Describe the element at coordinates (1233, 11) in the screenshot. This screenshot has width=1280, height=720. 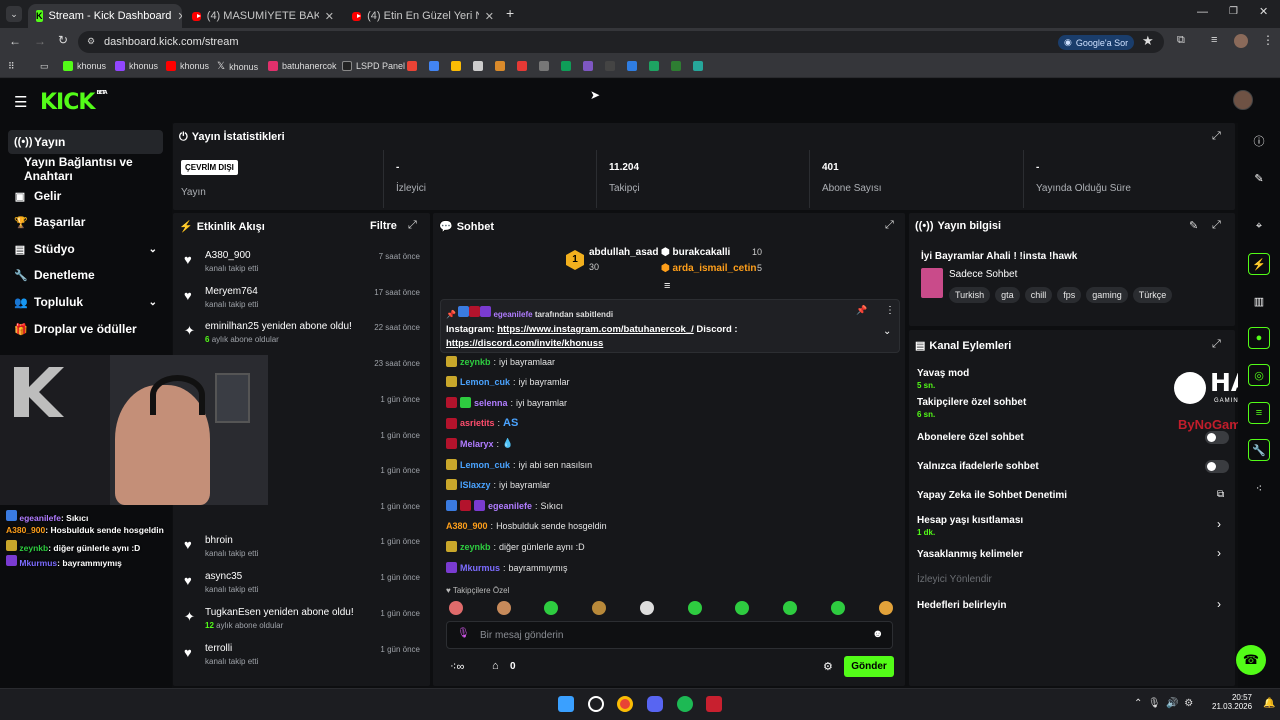
I see `maximize-window-icon: ❐` at that location.